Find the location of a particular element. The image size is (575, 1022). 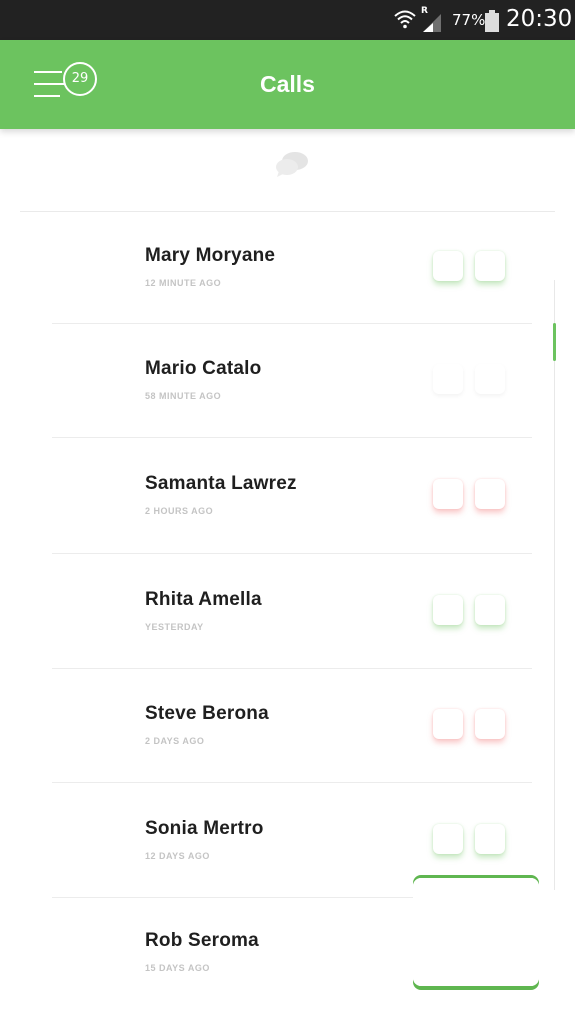

battery-icon is located at coordinates (492, 21).